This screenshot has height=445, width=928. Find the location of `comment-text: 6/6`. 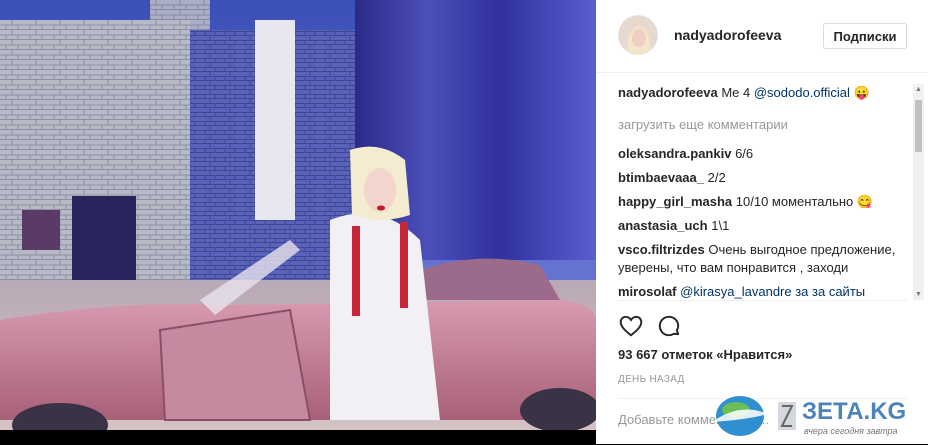

comment-text: 6/6 is located at coordinates (744, 153).